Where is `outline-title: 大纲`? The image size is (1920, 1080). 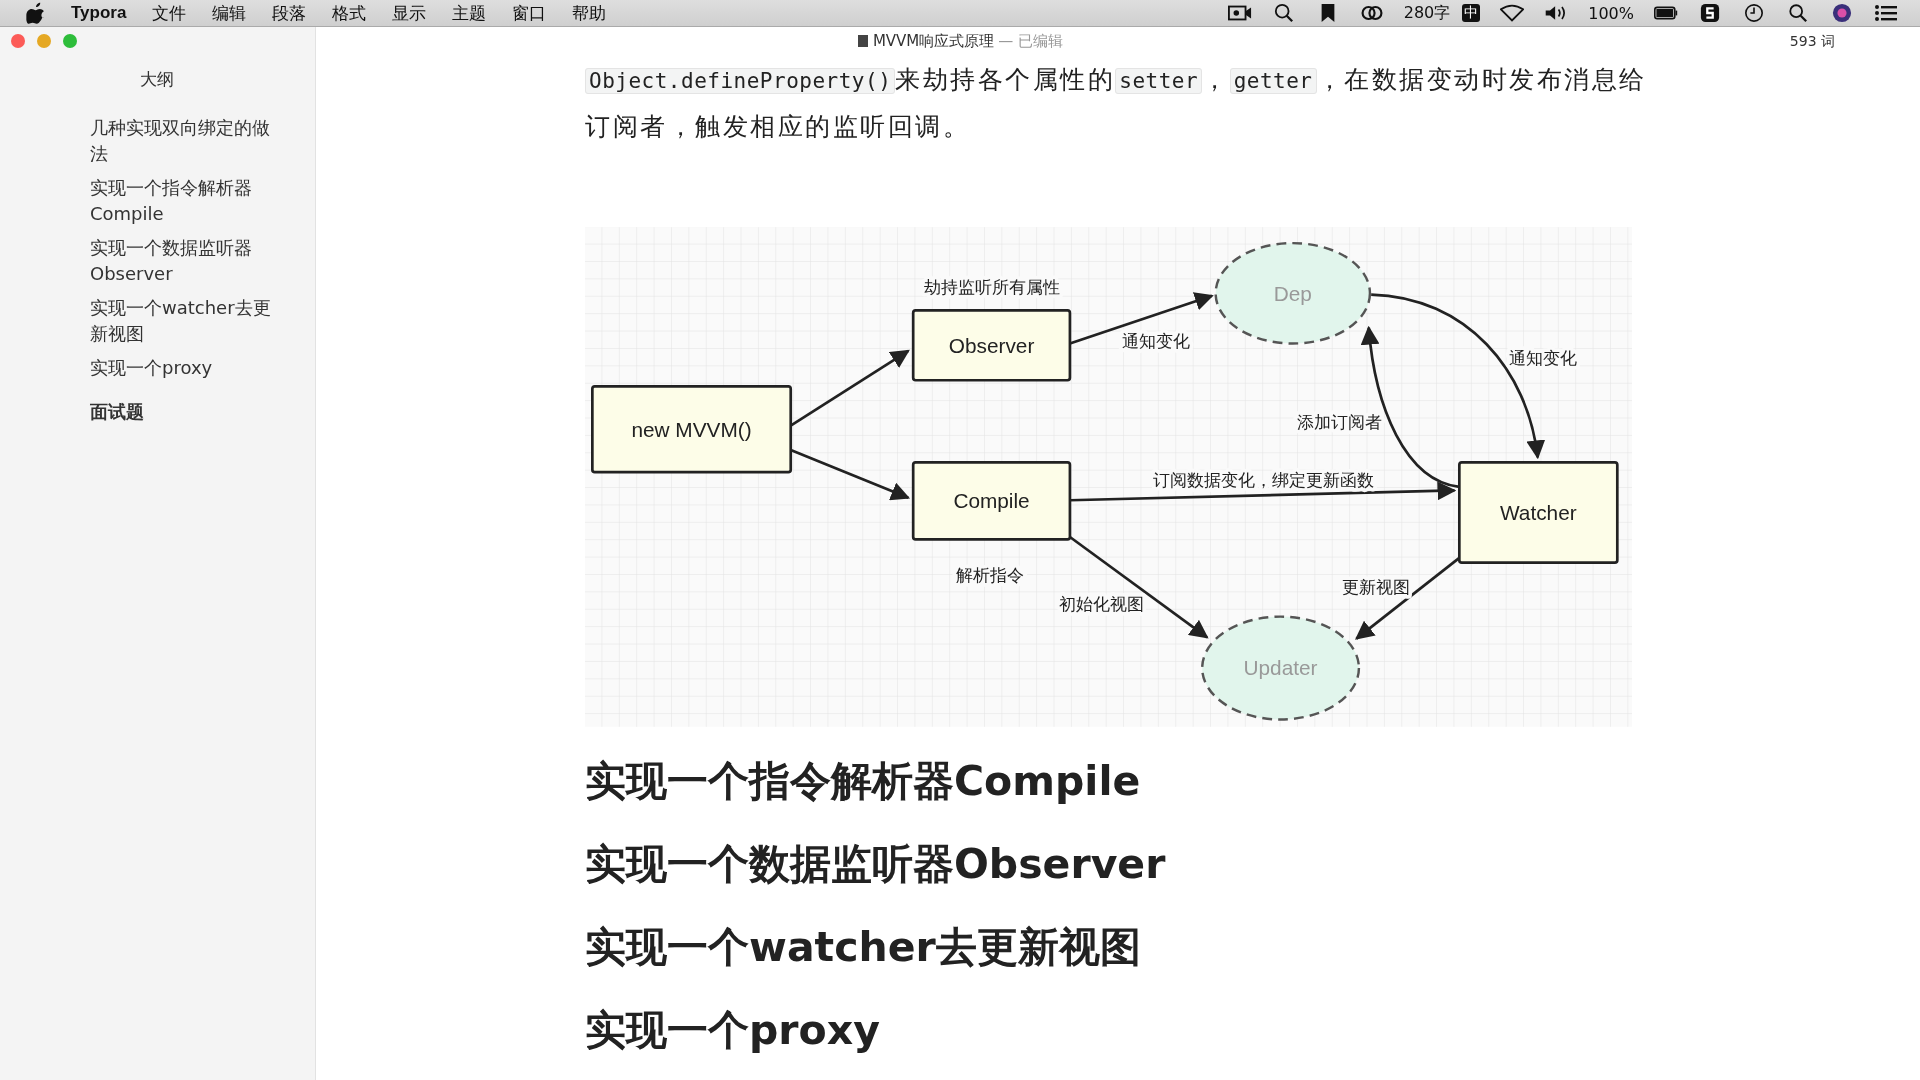 outline-title: 大纲 is located at coordinates (157, 79).